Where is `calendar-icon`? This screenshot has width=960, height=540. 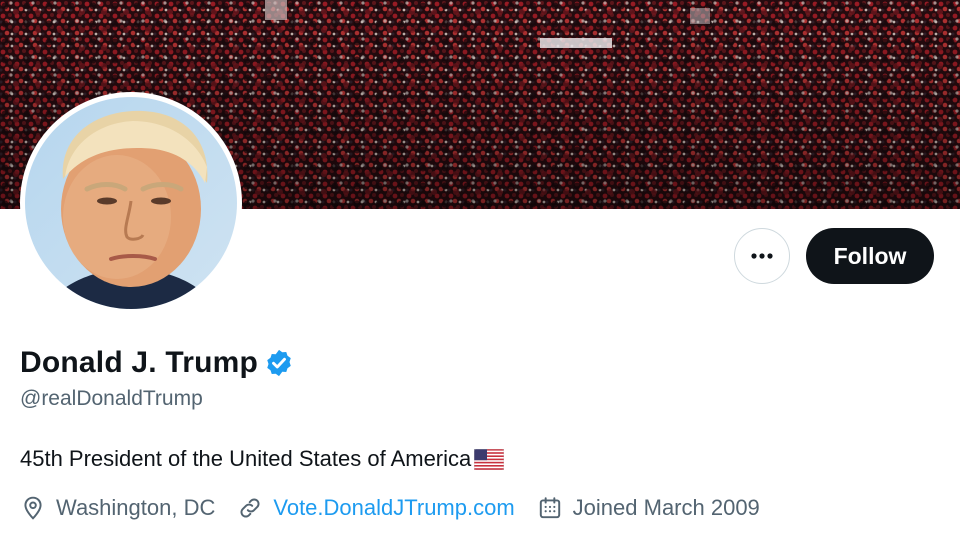 calendar-icon is located at coordinates (549, 508).